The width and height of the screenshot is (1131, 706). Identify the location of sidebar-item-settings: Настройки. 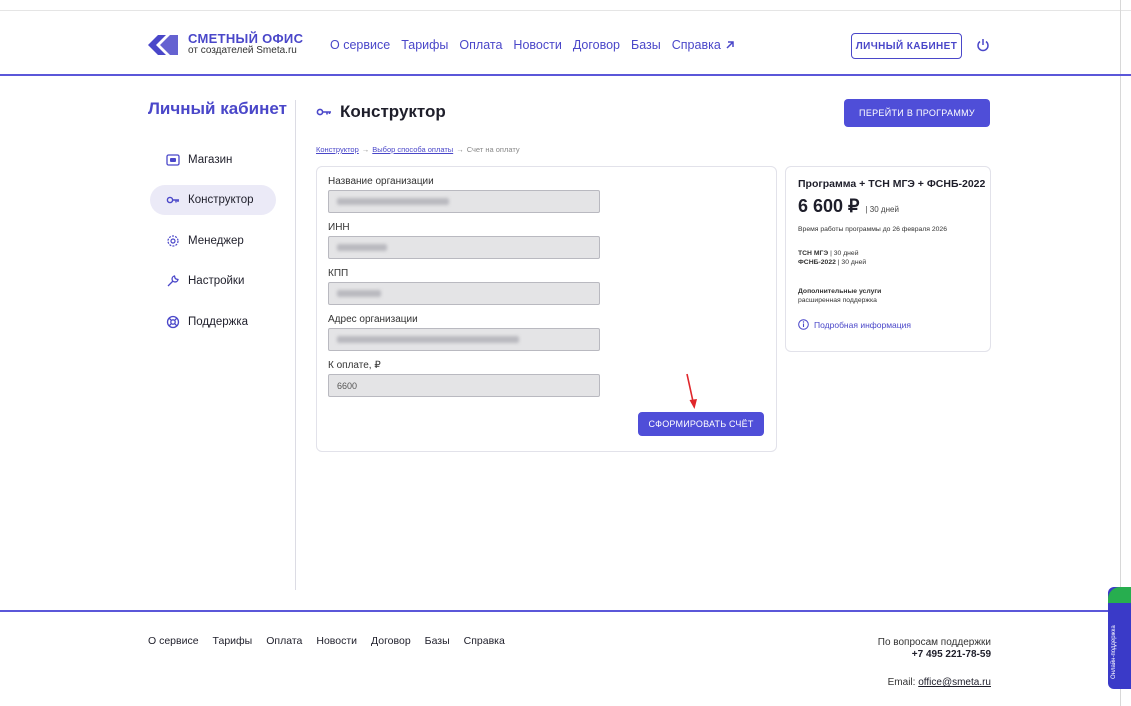
(213, 281).